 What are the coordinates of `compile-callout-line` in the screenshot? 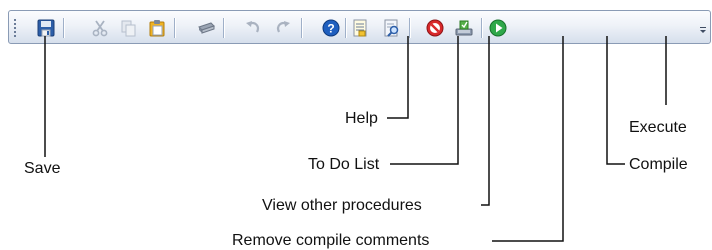 It's located at (615, 100).